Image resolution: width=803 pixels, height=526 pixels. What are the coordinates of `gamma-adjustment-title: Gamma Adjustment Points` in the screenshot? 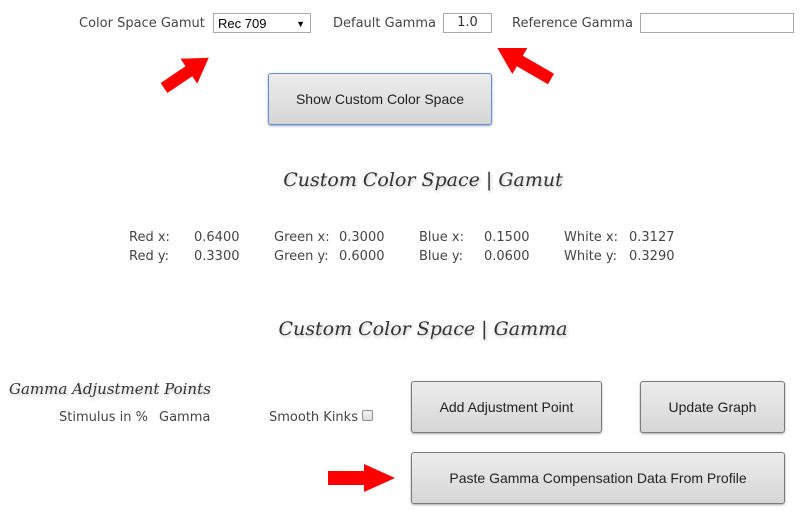 It's located at (110, 389).